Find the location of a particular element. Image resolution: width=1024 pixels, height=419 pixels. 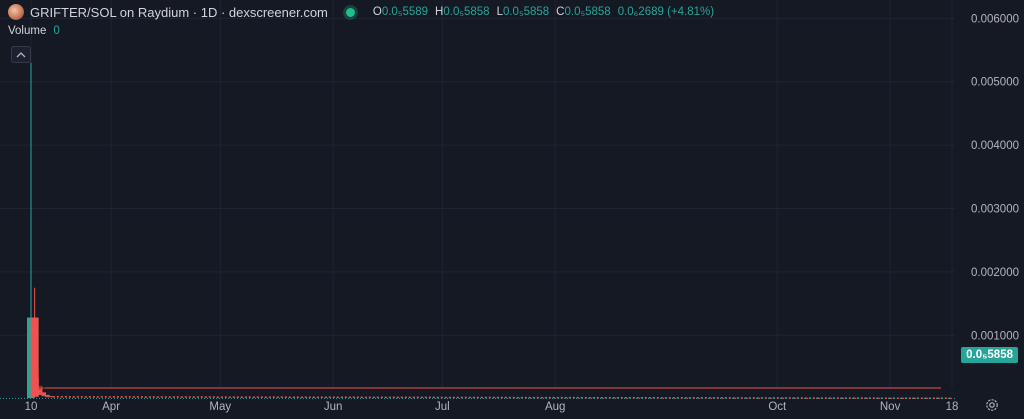

x-tick-label: Jun is located at coordinates (333, 407).